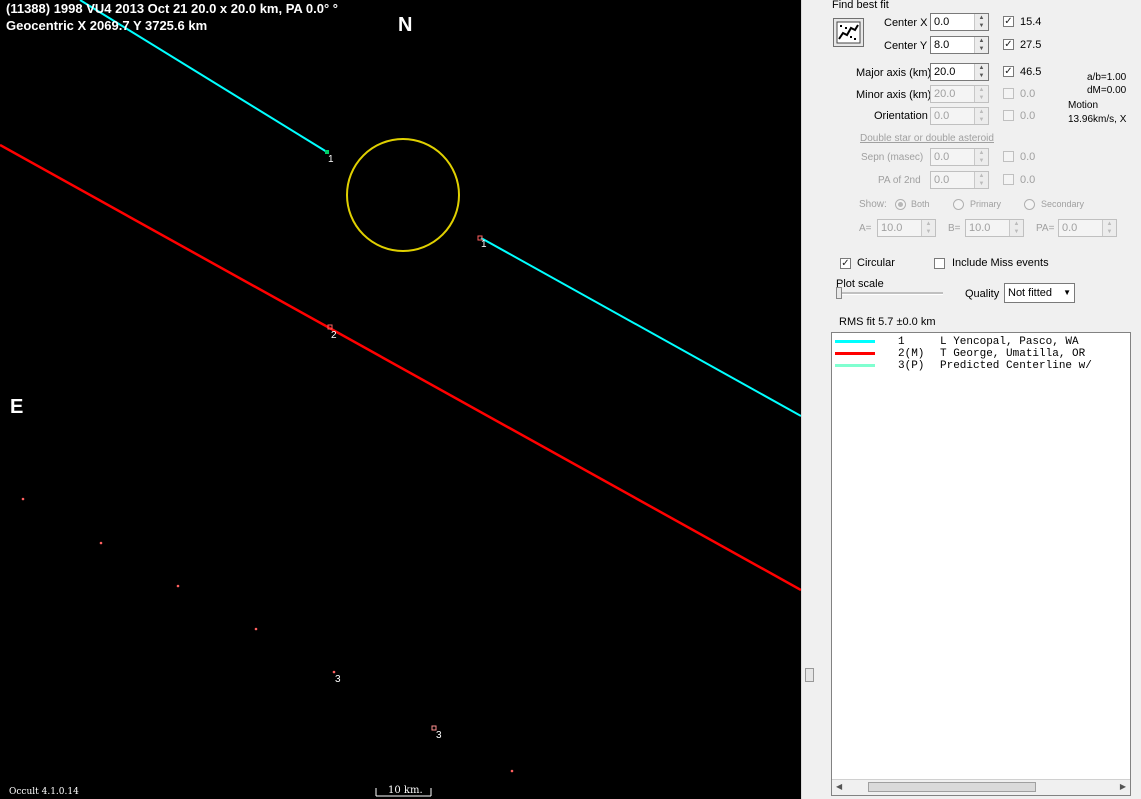  What do you see at coordinates (906, 46) in the screenshot?
I see `center-y-label: Center Y` at bounding box center [906, 46].